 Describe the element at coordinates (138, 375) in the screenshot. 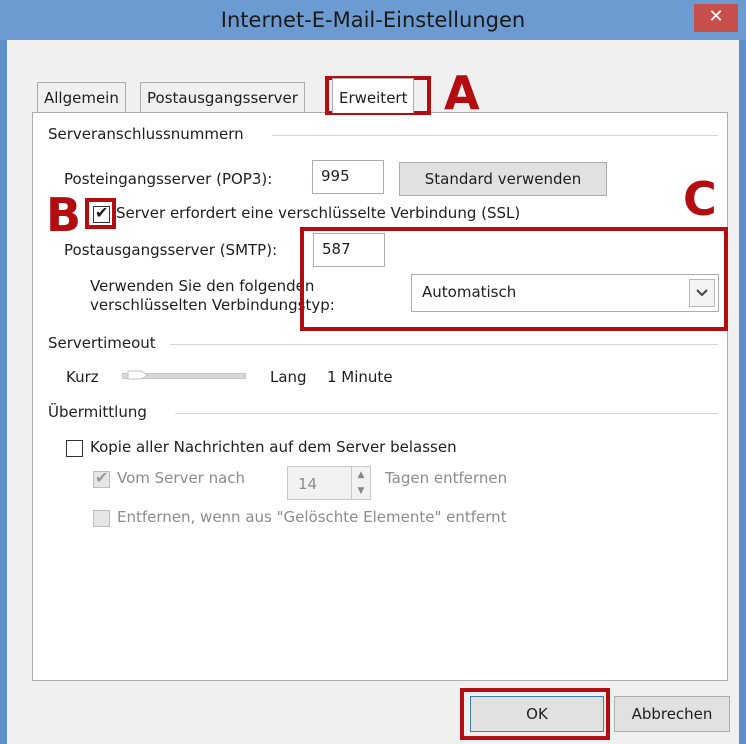

I see `slider-thumb` at that location.